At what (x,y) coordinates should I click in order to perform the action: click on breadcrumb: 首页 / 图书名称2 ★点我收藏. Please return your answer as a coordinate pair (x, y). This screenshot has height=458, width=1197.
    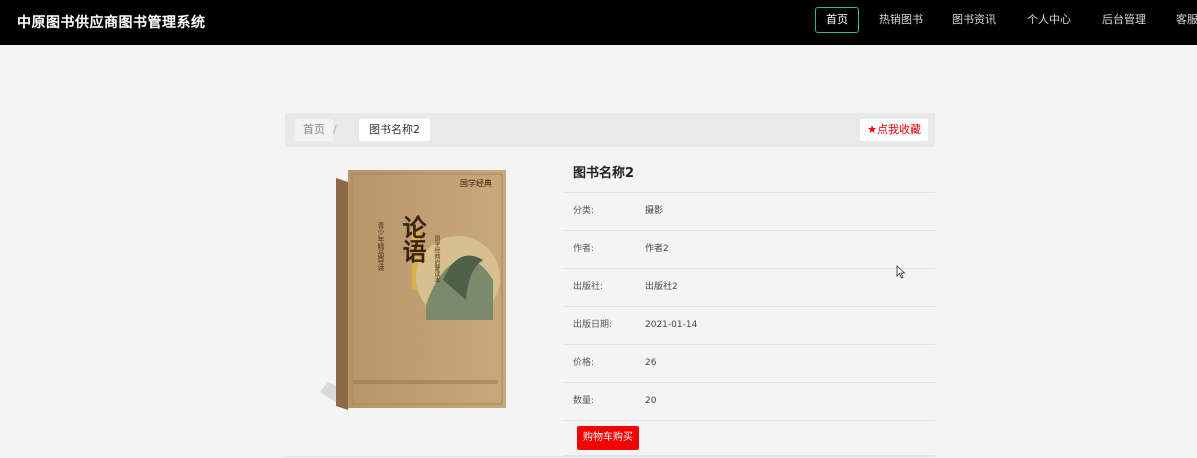
    Looking at the image, I should click on (610, 130).